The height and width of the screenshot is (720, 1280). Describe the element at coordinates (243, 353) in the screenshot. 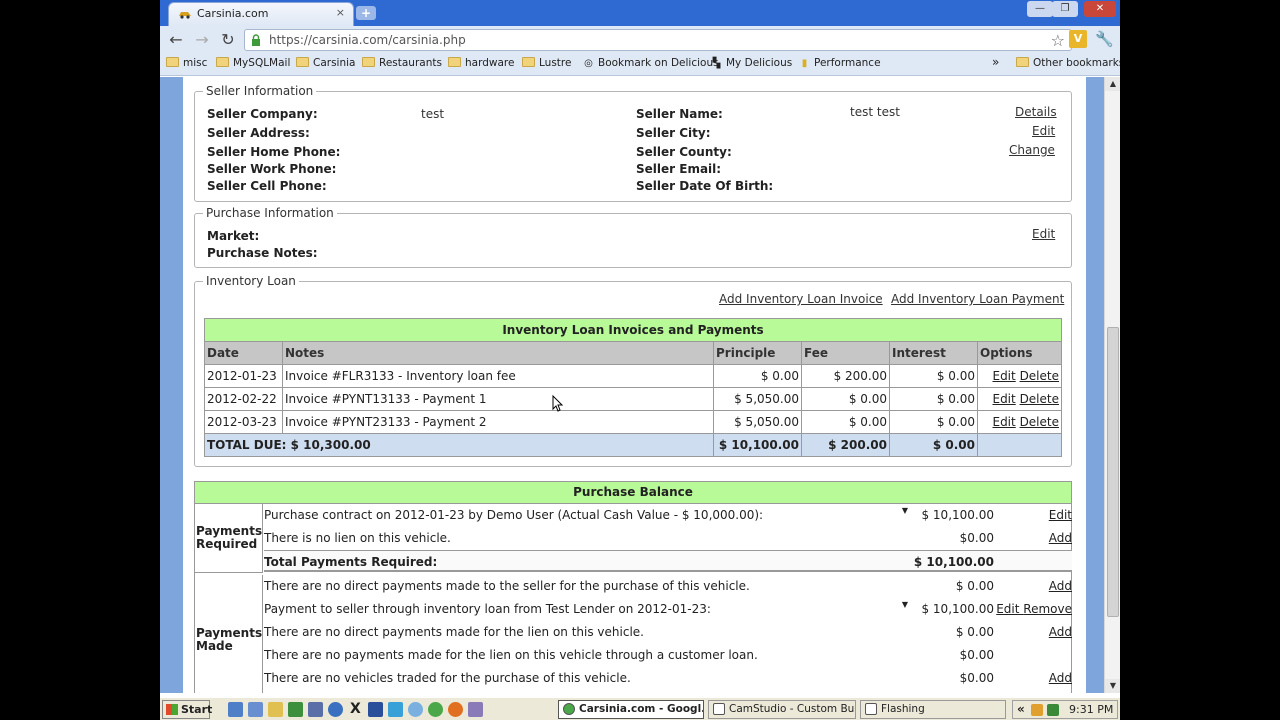

I see `col-date: Date` at that location.